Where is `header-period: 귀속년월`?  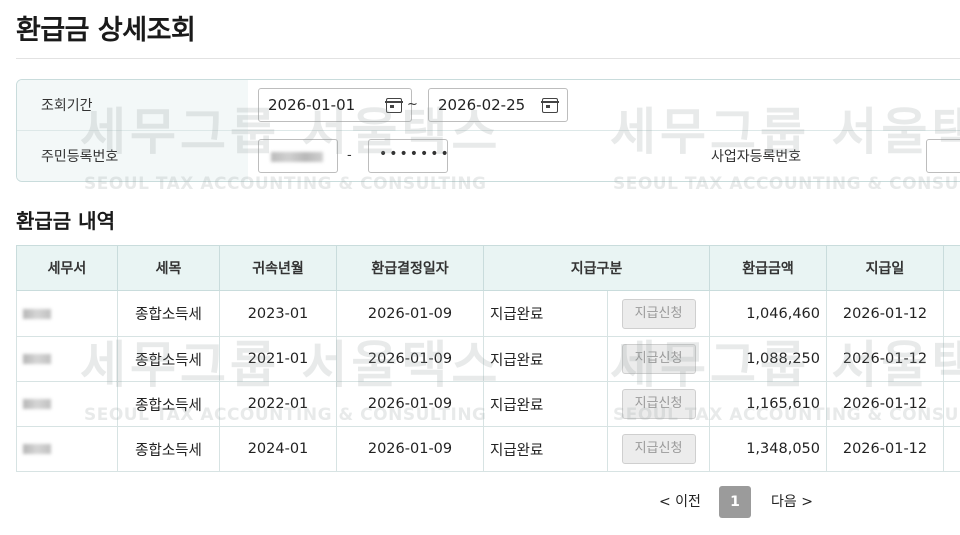
header-period: 귀속년월 is located at coordinates (278, 268).